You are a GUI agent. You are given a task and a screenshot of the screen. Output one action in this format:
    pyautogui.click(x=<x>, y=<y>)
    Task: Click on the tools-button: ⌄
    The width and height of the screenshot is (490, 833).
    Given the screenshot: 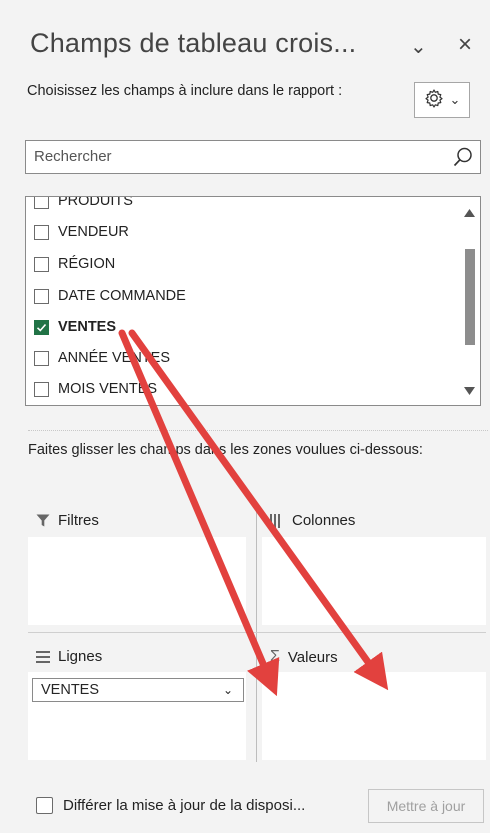 What is the action you would take?
    pyautogui.click(x=442, y=100)
    